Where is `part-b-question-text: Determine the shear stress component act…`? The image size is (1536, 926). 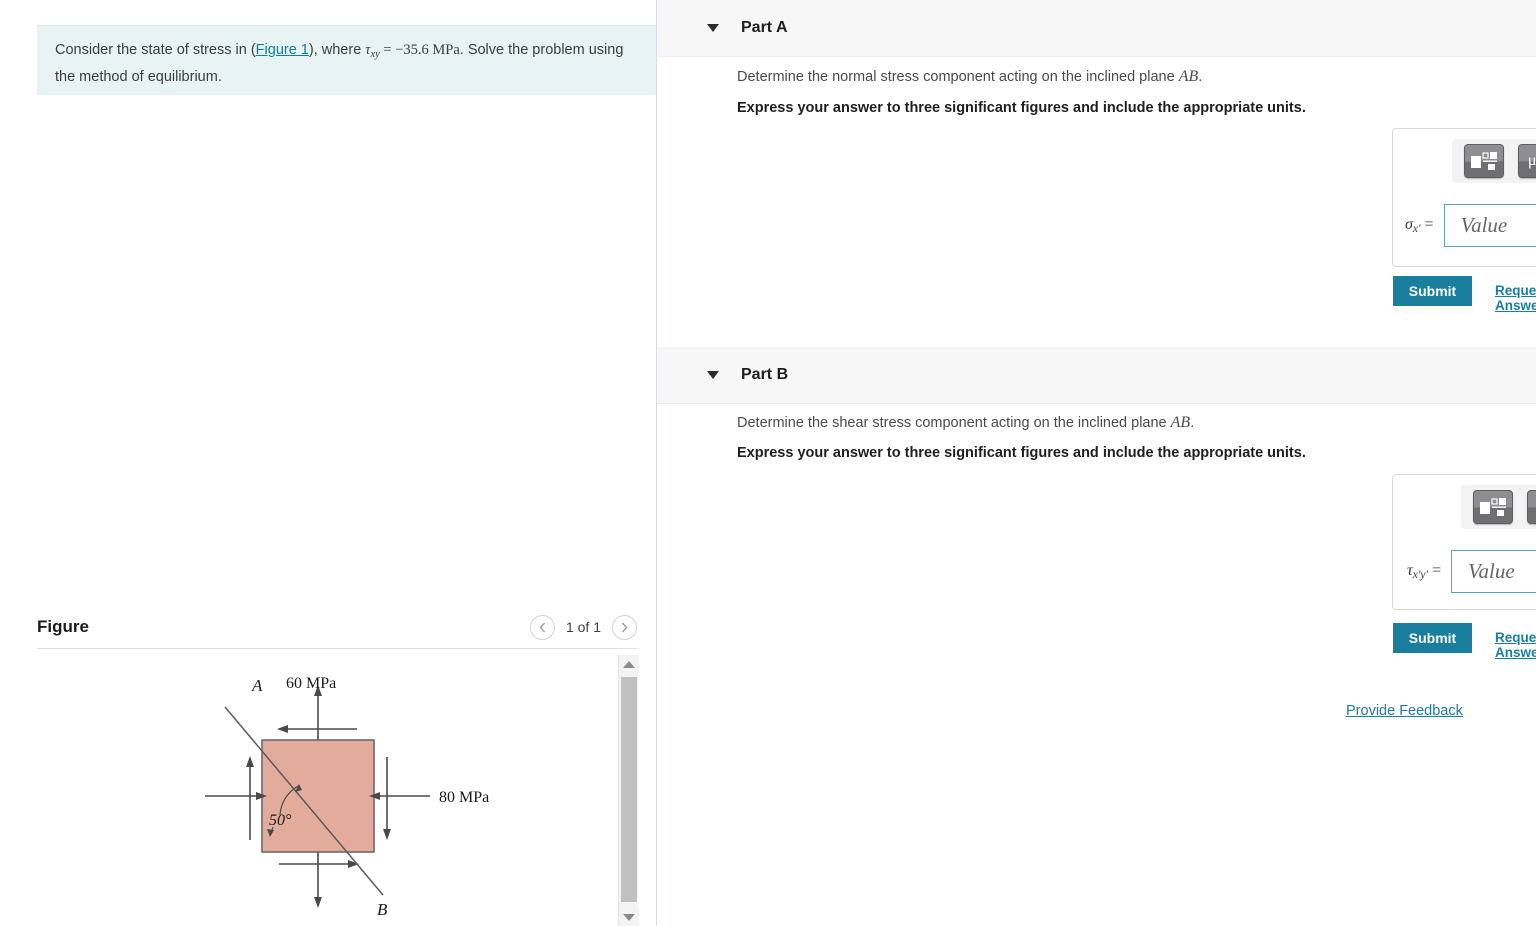
part-b-question-text: Determine the shear stress component act… is located at coordinates (954, 423).